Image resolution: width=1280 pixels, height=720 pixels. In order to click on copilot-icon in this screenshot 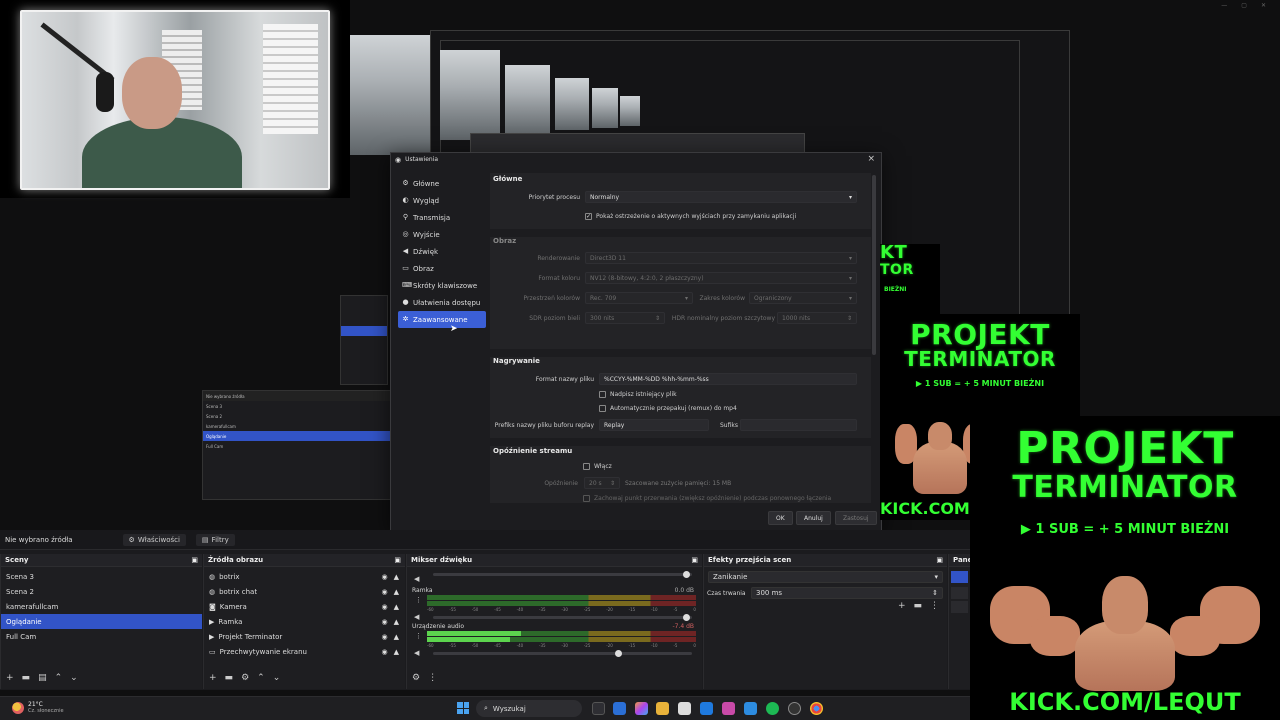, I will do `click(641, 708)`.